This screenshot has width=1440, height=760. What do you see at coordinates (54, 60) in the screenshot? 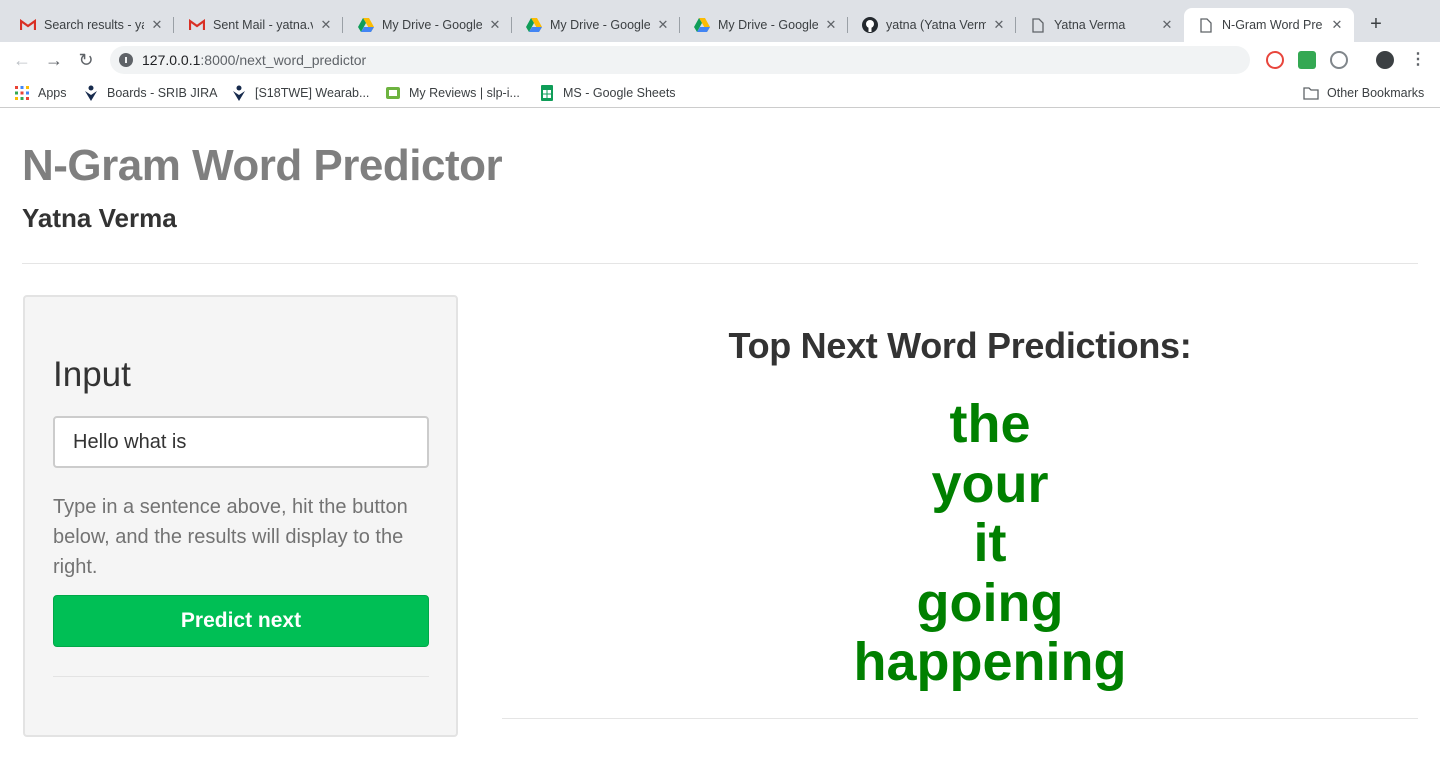
I see `forward-arrow-icon: →` at bounding box center [54, 60].